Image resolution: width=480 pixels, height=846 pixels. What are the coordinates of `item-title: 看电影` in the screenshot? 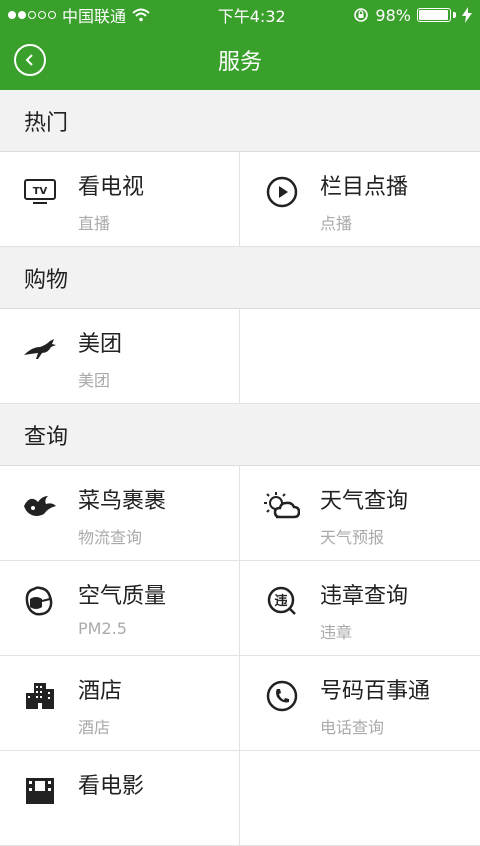 It's located at (111, 786).